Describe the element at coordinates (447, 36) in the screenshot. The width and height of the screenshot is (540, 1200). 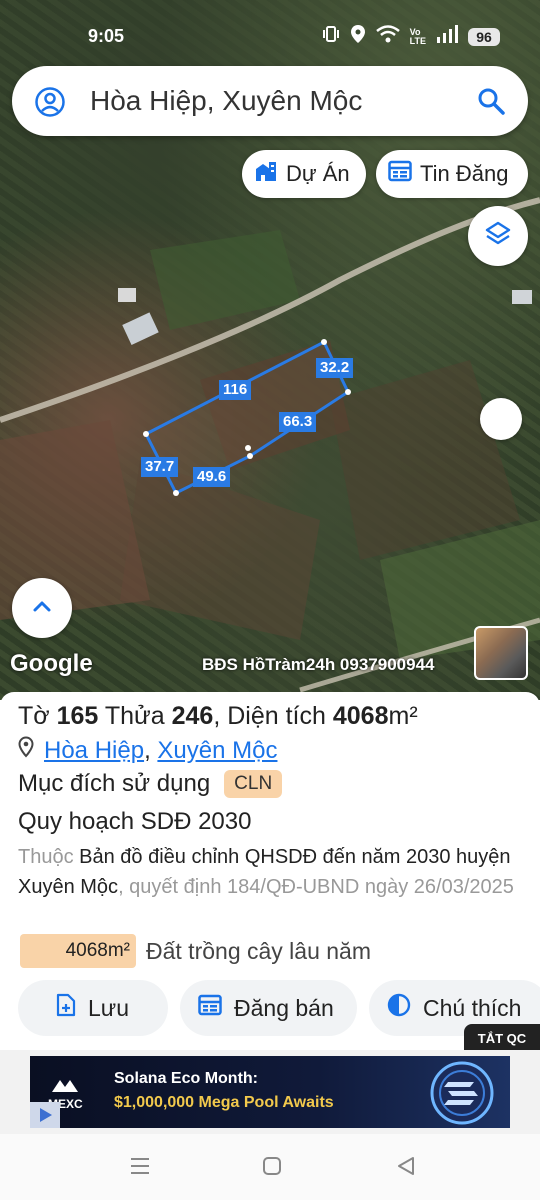
I see `signal-icon` at that location.